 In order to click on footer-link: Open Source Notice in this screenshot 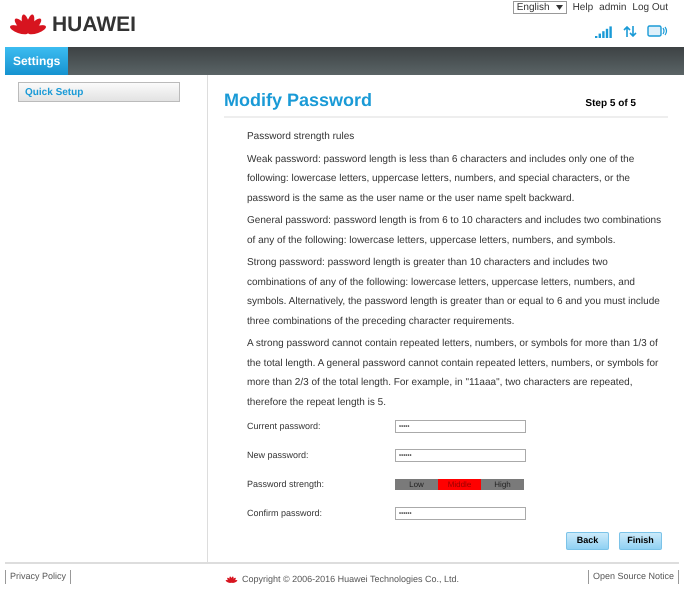, I will do `click(634, 577)`.